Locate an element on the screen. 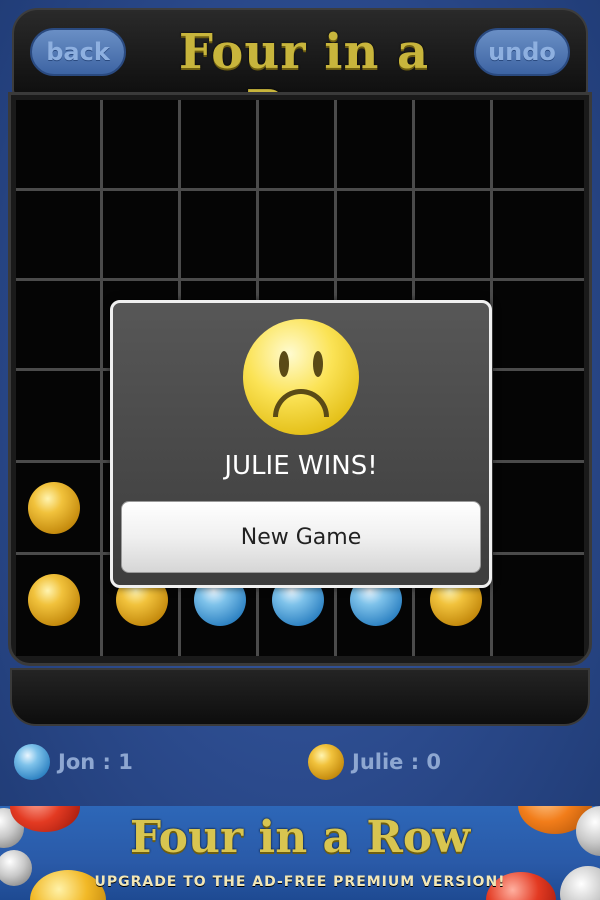  blue-disc-icon is located at coordinates (32, 762).